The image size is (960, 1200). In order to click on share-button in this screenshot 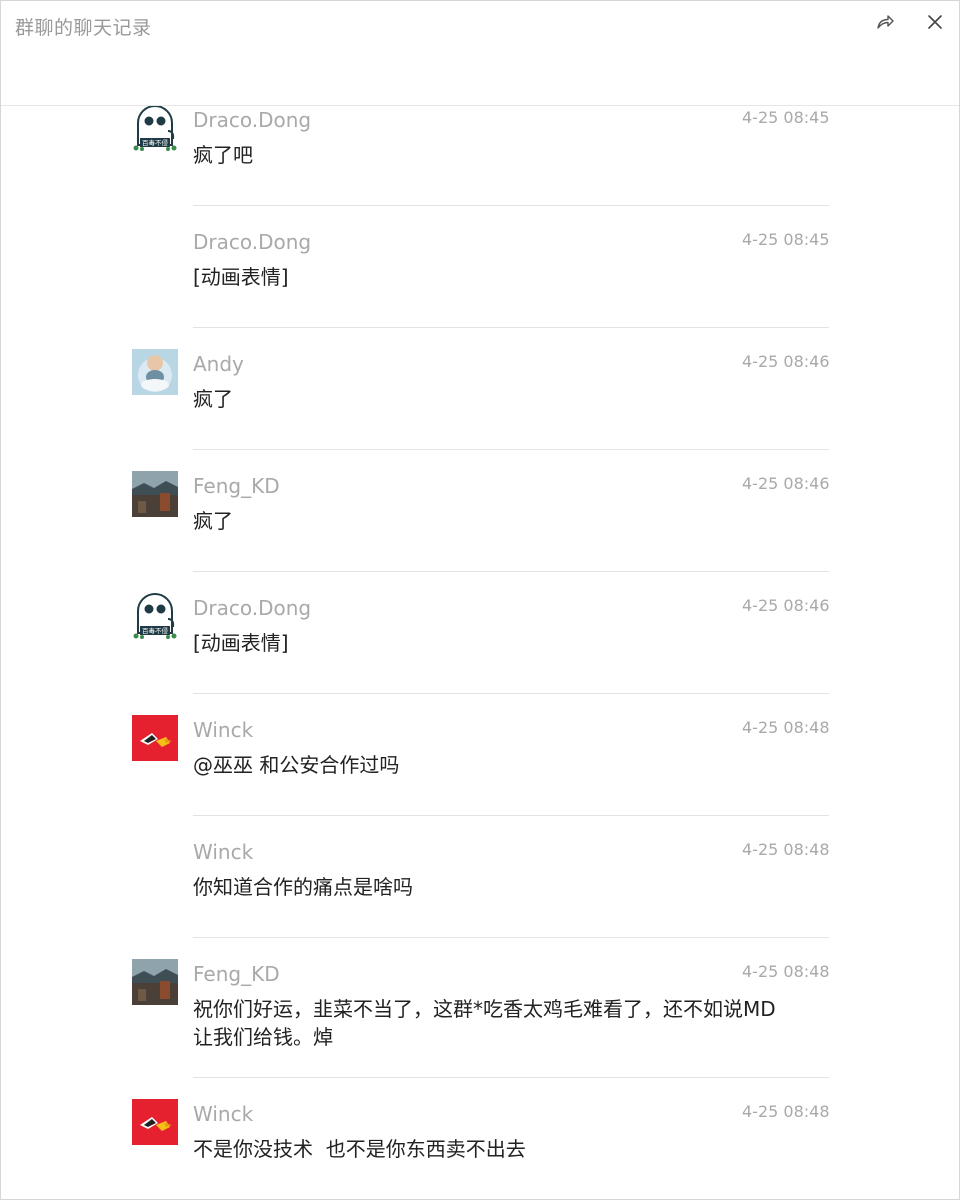, I will do `click(885, 22)`.